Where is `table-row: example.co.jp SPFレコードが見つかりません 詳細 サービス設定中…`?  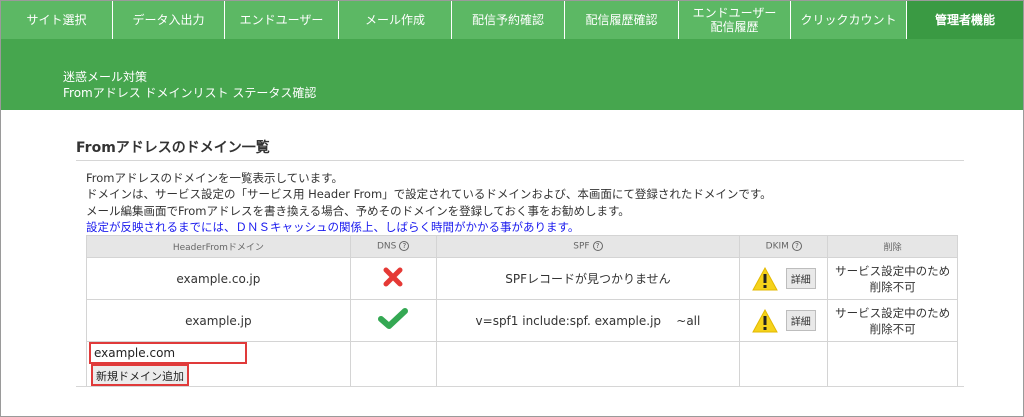 table-row: example.co.jp SPFレコードが見つかりません 詳細 サービス設定中… is located at coordinates (522, 278).